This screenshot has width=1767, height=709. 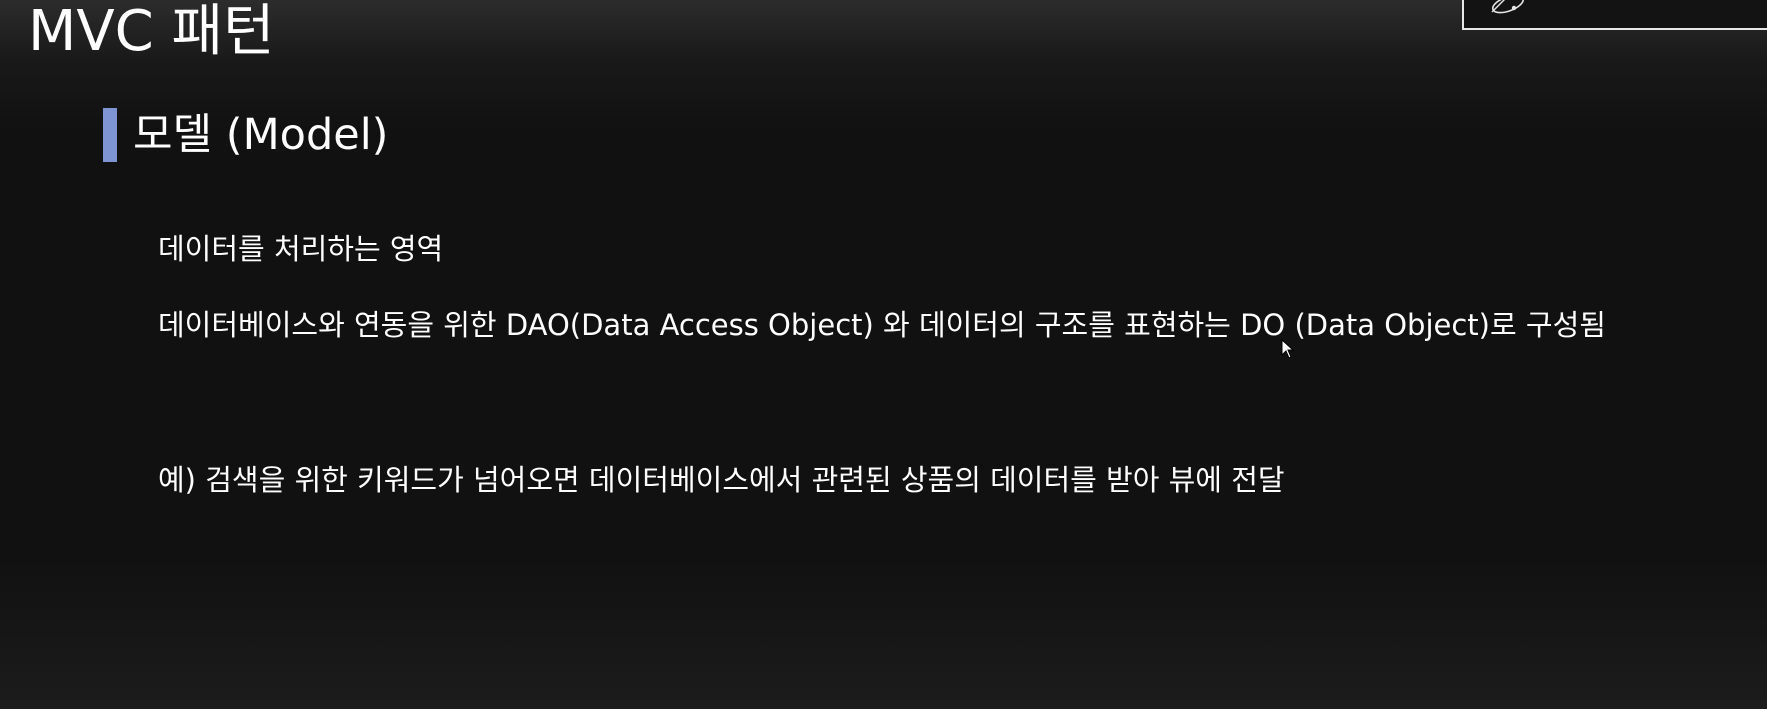 I want to click on body-text-definition: 데이터를 처리하는 영역, so click(x=301, y=249).